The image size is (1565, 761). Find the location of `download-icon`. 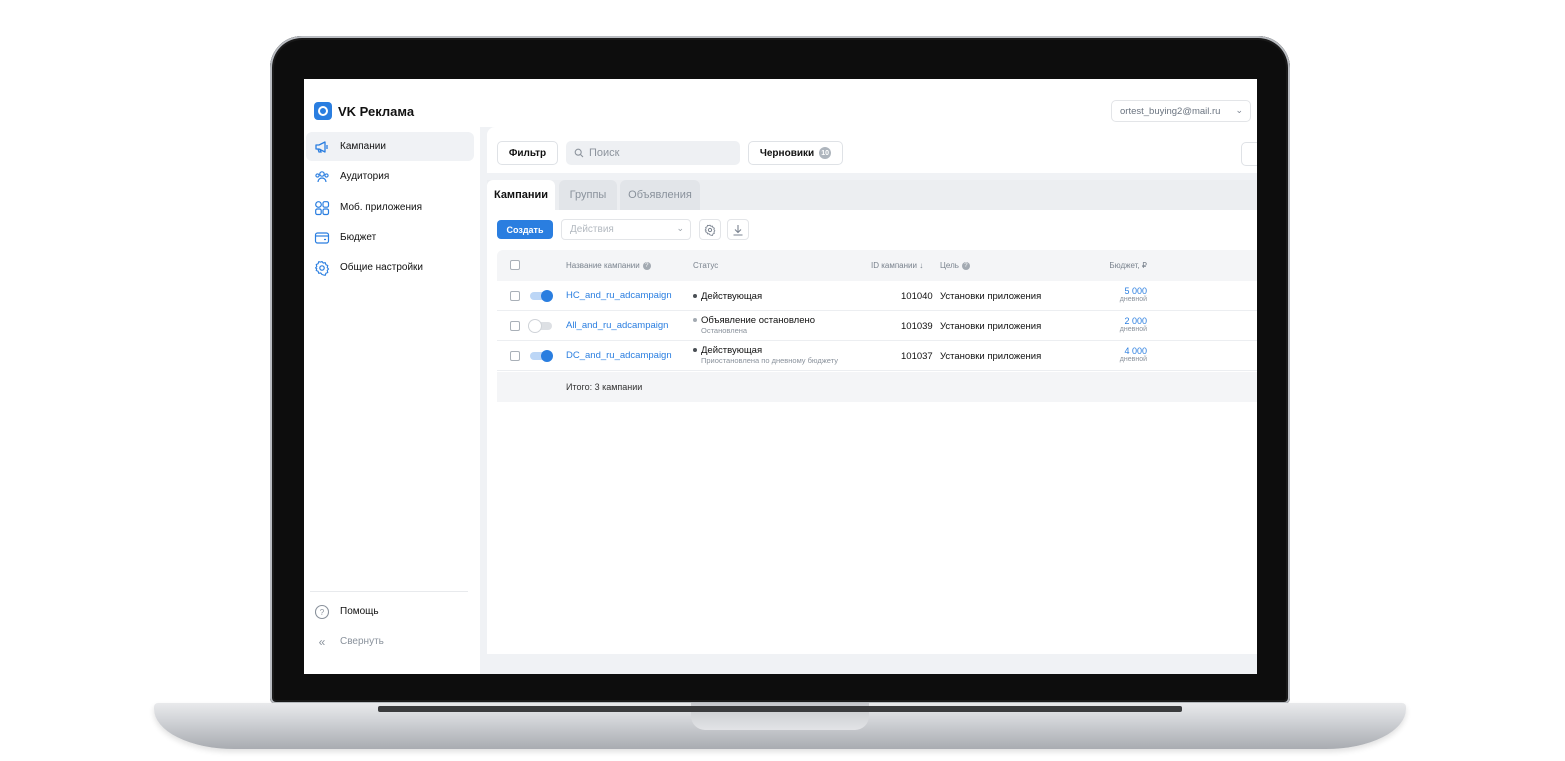

download-icon is located at coordinates (738, 230).